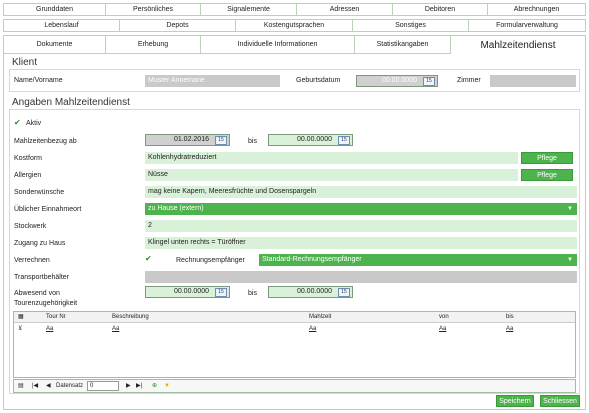 The image size is (589, 413). Describe the element at coordinates (128, 386) in the screenshot. I see `next-record-icon: ▶` at that location.